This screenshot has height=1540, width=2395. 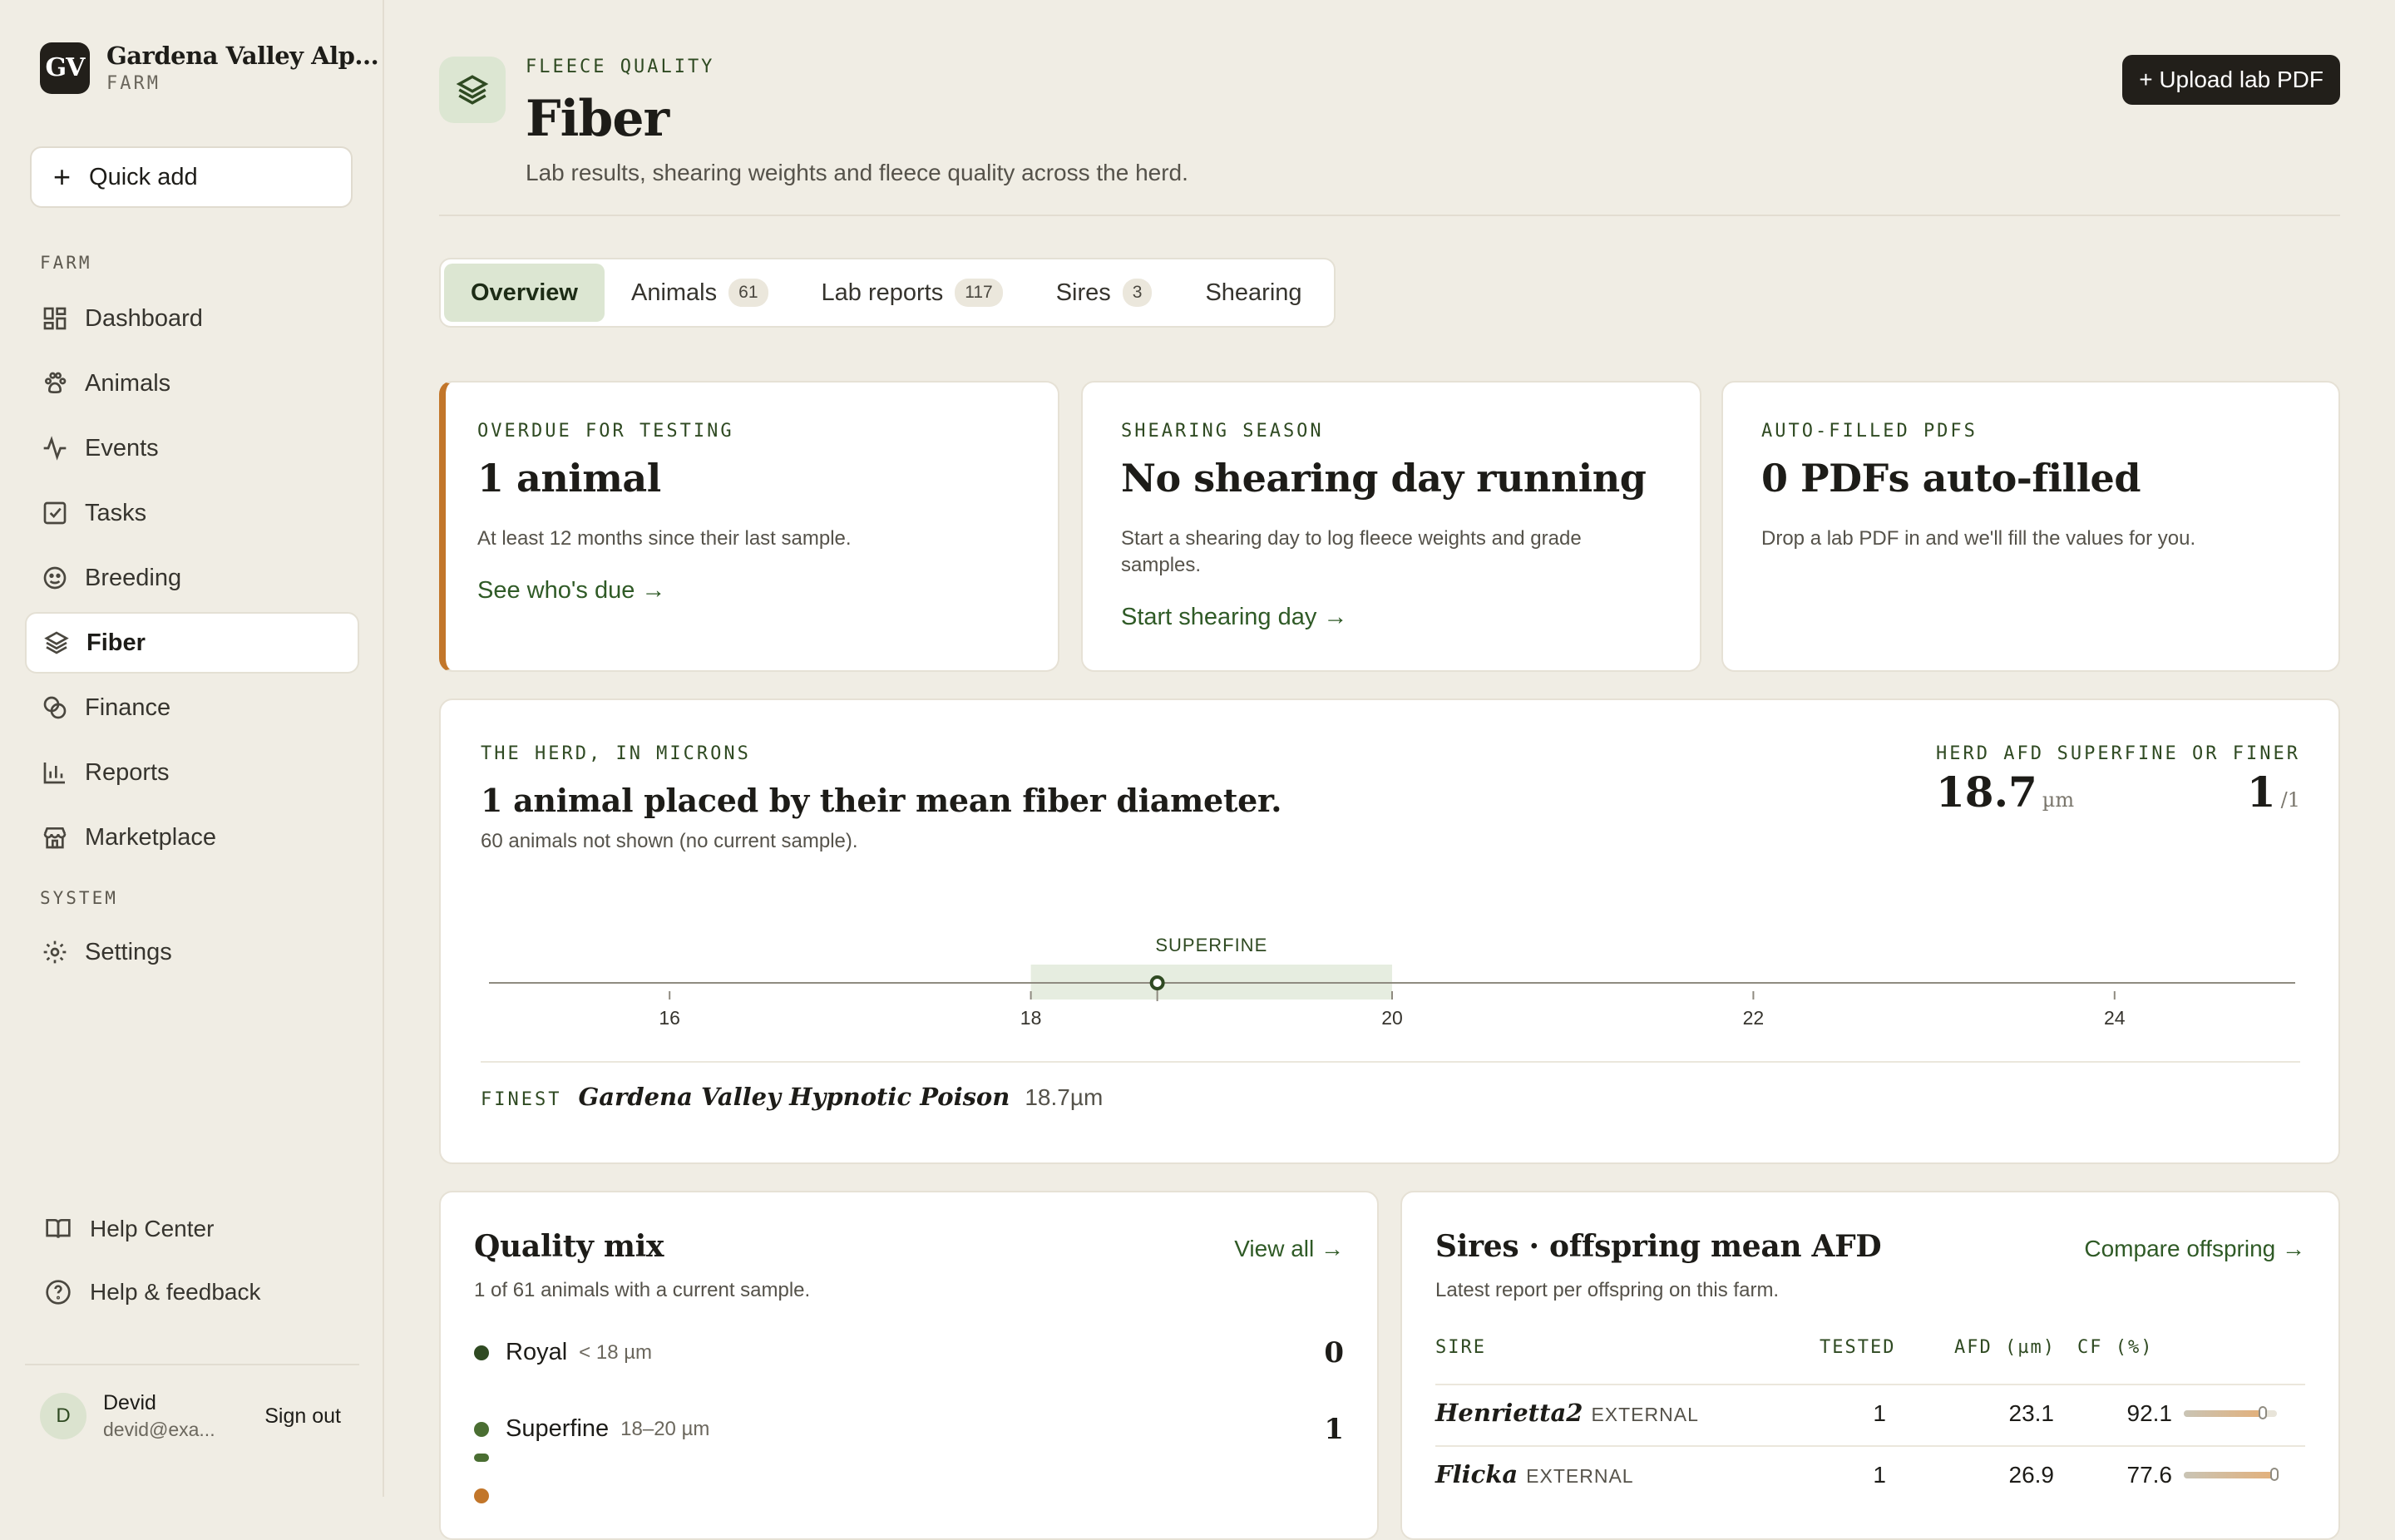 I want to click on herd-afd-value: 18.7, so click(x=1986, y=792).